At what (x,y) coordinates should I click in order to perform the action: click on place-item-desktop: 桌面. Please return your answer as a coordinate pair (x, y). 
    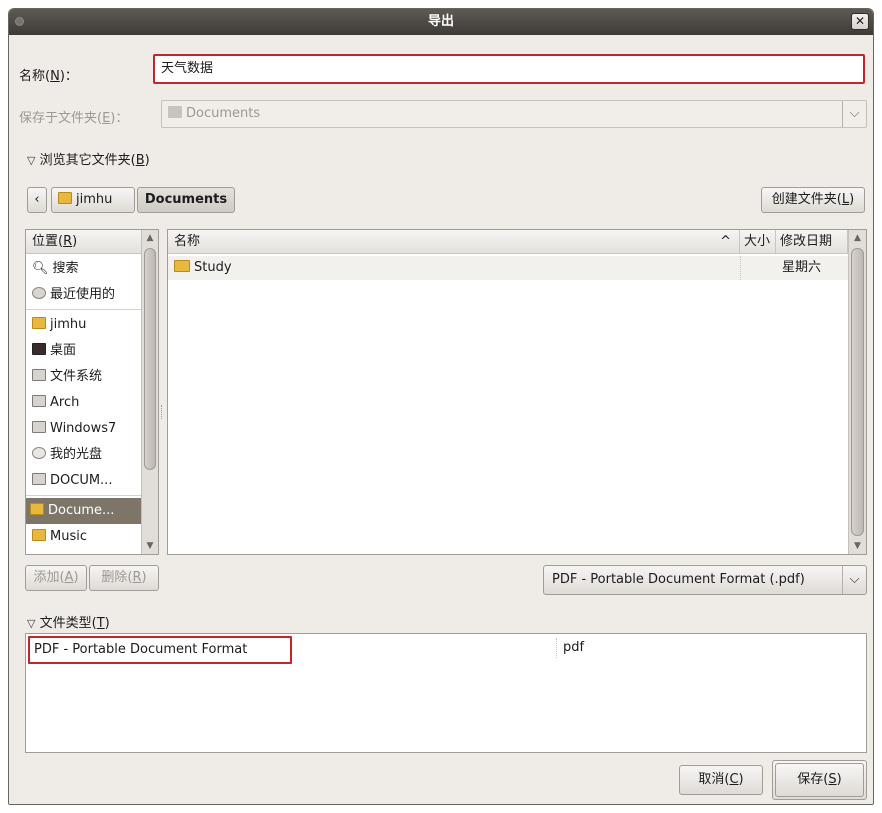
    Looking at the image, I should click on (92, 351).